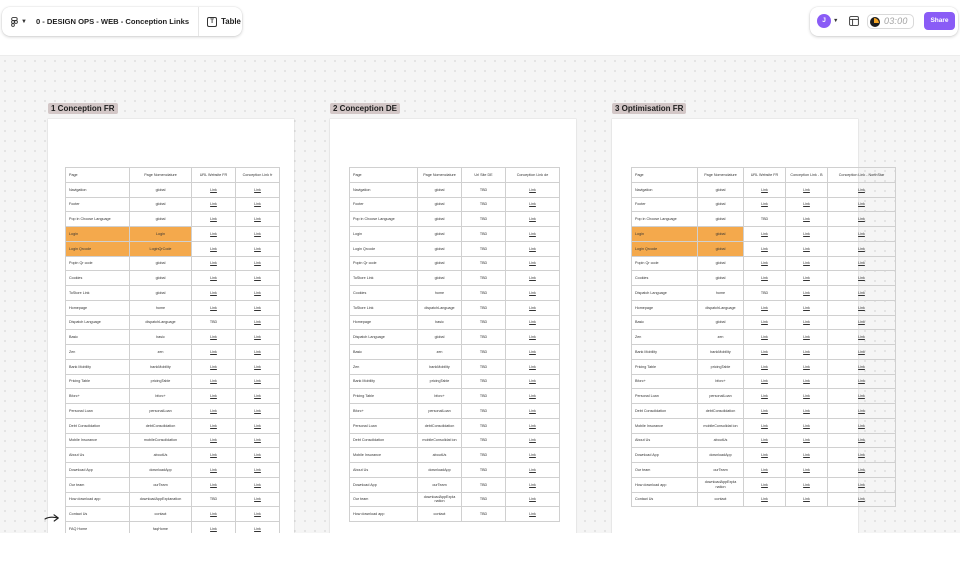 This screenshot has width=960, height=588. I want to click on layout-panel-icon, so click(854, 21).